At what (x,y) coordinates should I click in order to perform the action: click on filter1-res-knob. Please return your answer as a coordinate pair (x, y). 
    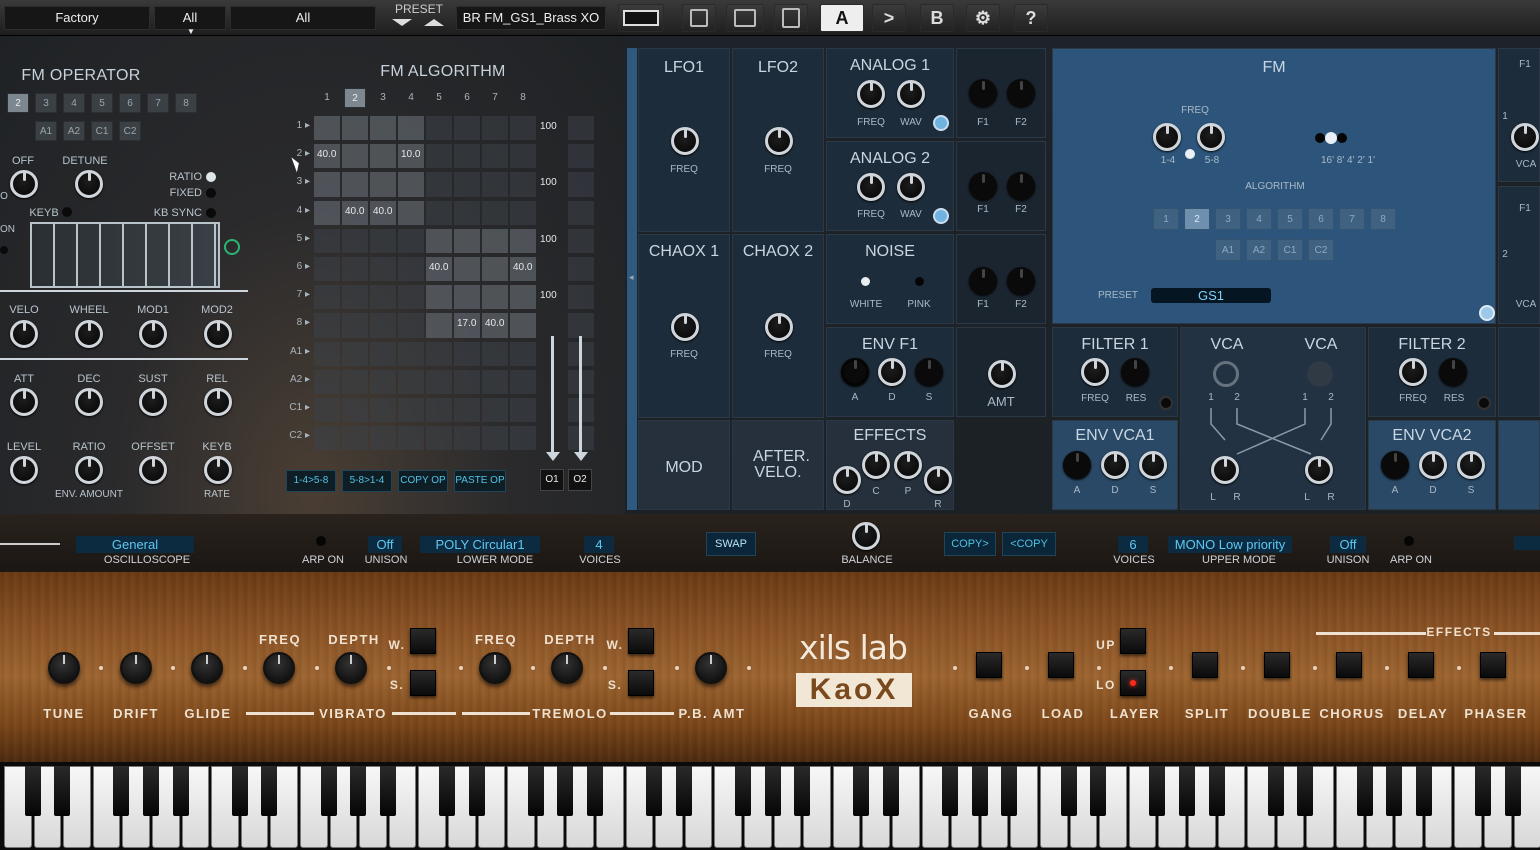
    Looking at the image, I should click on (1135, 372).